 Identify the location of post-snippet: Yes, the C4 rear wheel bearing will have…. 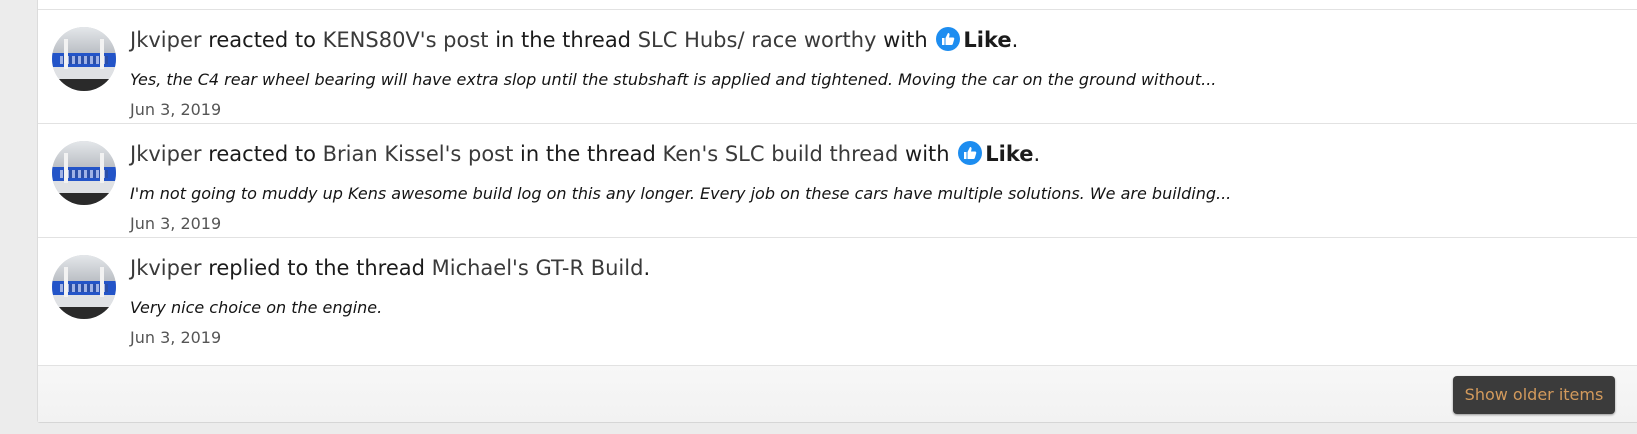
(673, 80).